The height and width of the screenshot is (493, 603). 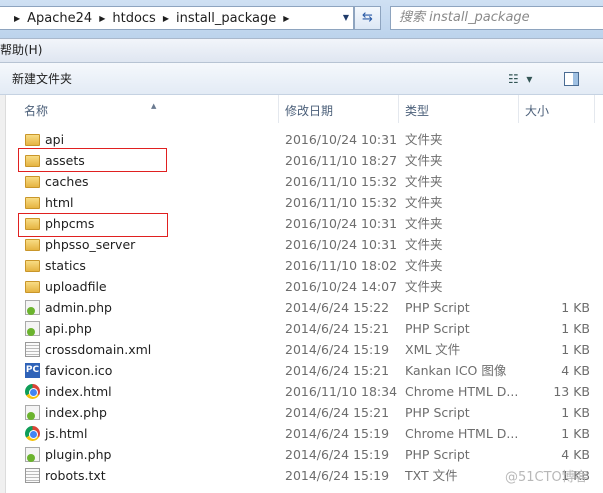 I want to click on file-row: uploadfile 2016/10/24 14:07 文件夹, so click(x=301, y=286).